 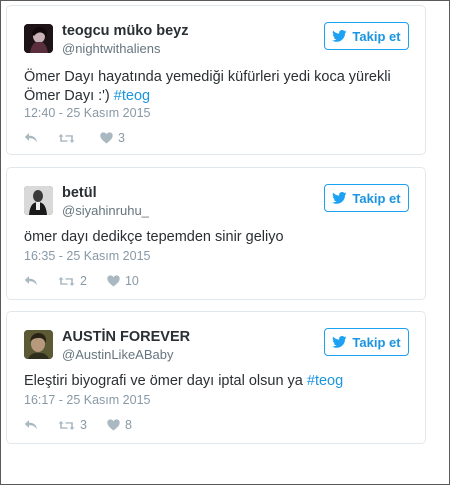 I want to click on retweet-count: 3, so click(x=83, y=425).